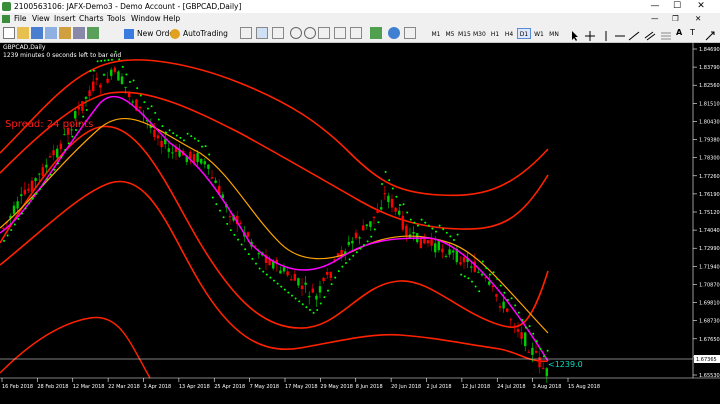 The image size is (720, 404). I want to click on text-tool-icon: A, so click(682, 33).